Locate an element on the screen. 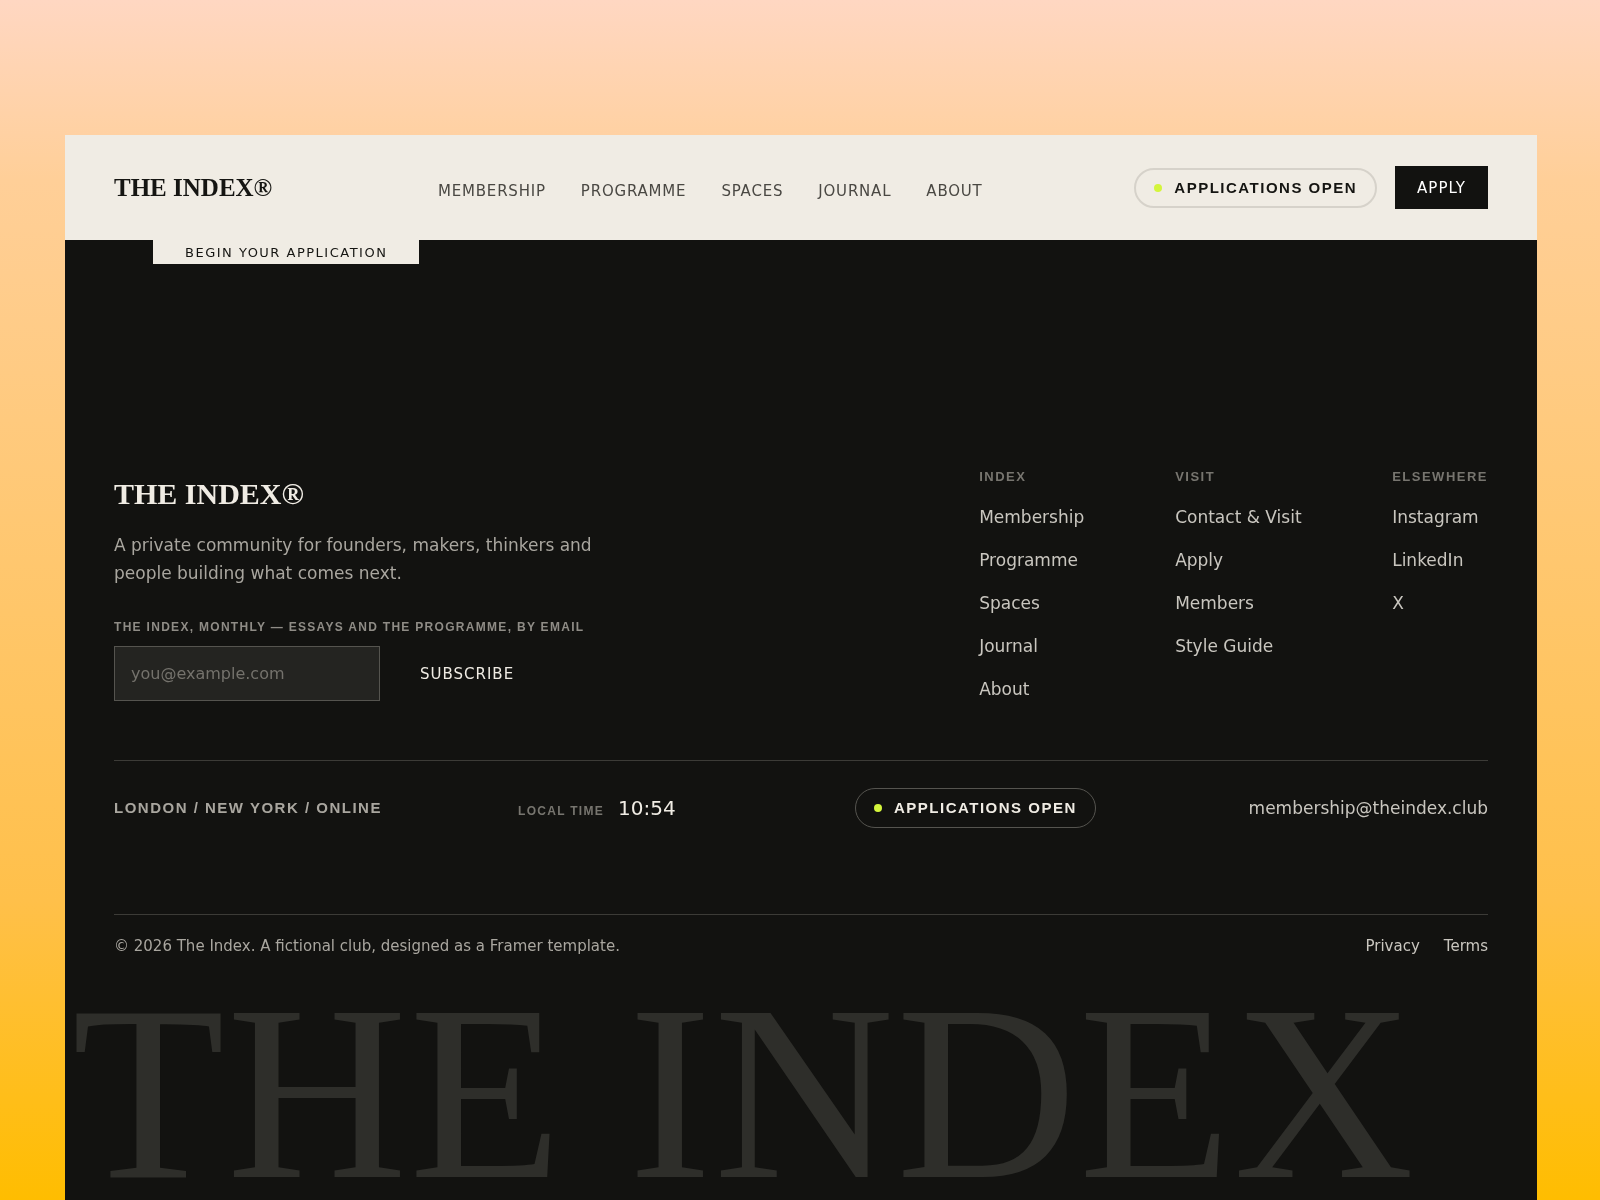 This screenshot has height=1200, width=1600. legal-link: Privacy is located at coordinates (1392, 945).